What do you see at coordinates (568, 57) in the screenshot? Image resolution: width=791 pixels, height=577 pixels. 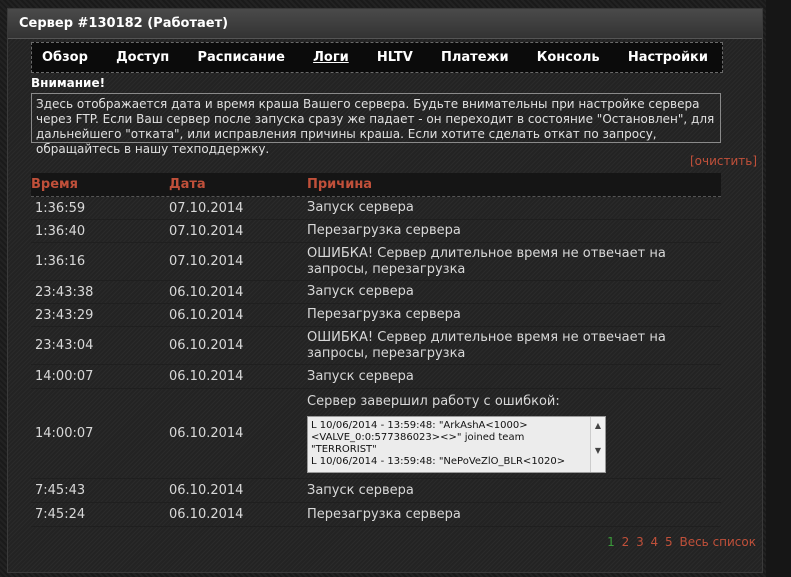 I see `tab-console: Консоль` at bounding box center [568, 57].